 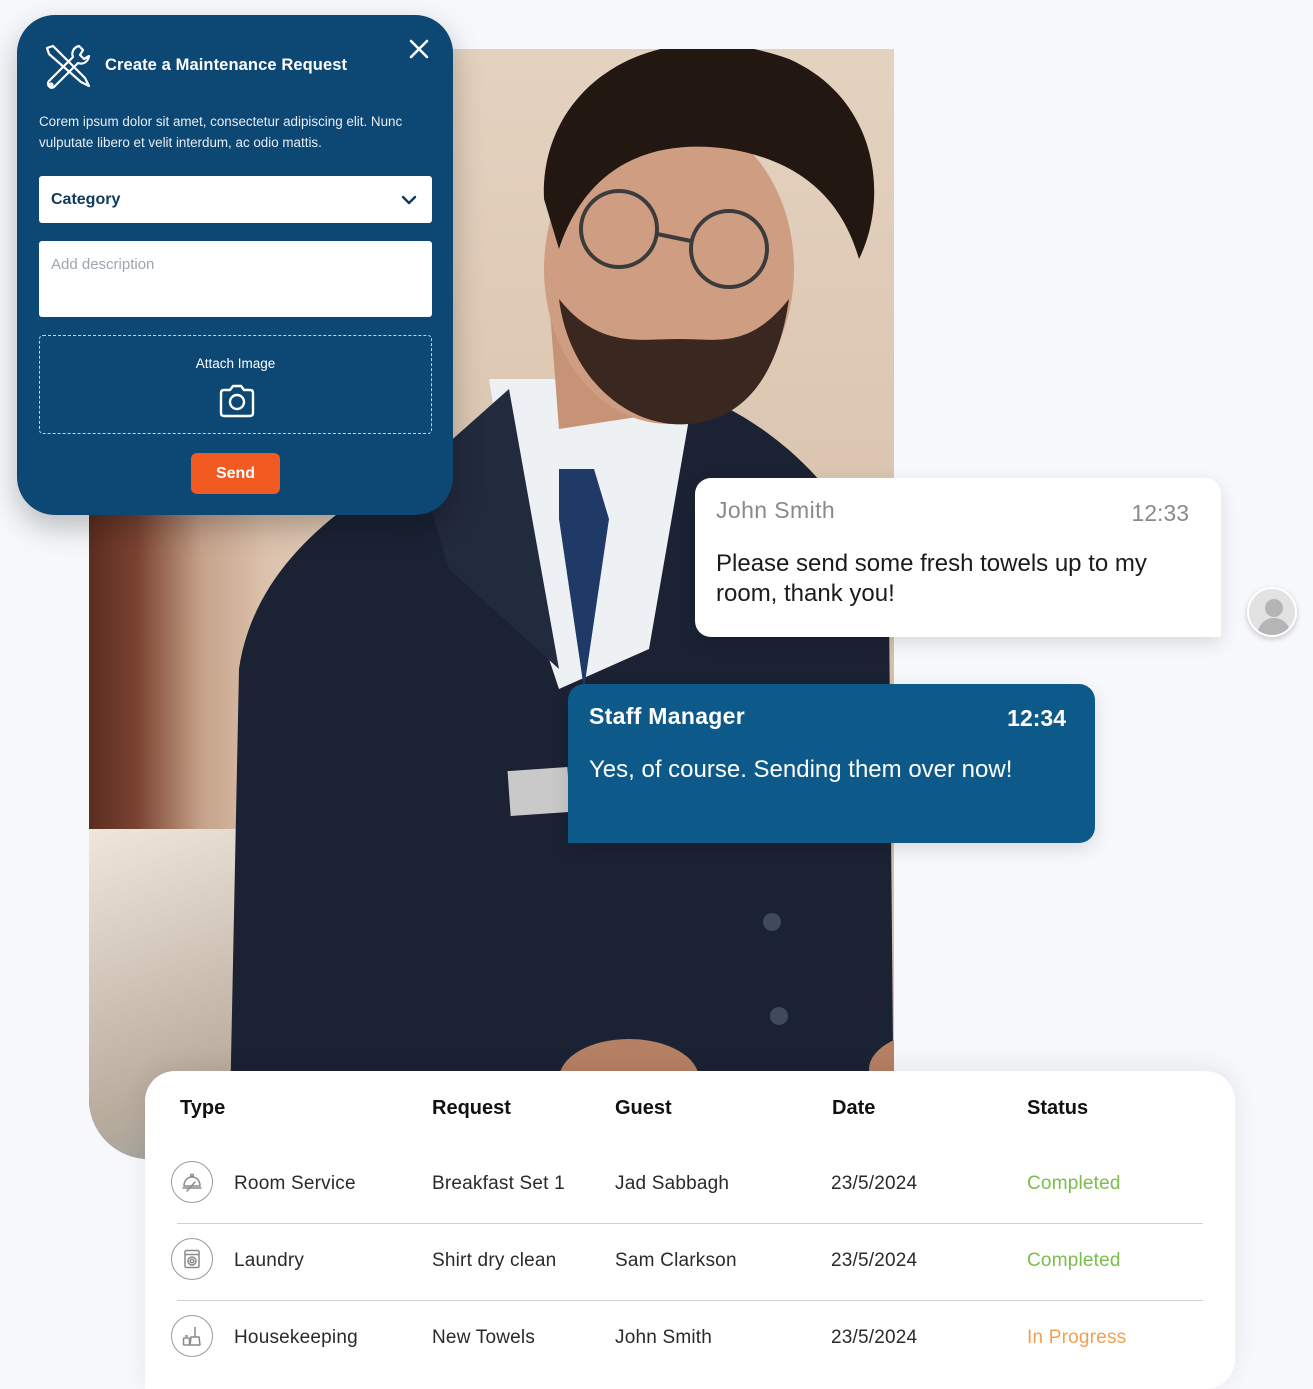 I want to click on chevron-down-icon, so click(x=409, y=200).